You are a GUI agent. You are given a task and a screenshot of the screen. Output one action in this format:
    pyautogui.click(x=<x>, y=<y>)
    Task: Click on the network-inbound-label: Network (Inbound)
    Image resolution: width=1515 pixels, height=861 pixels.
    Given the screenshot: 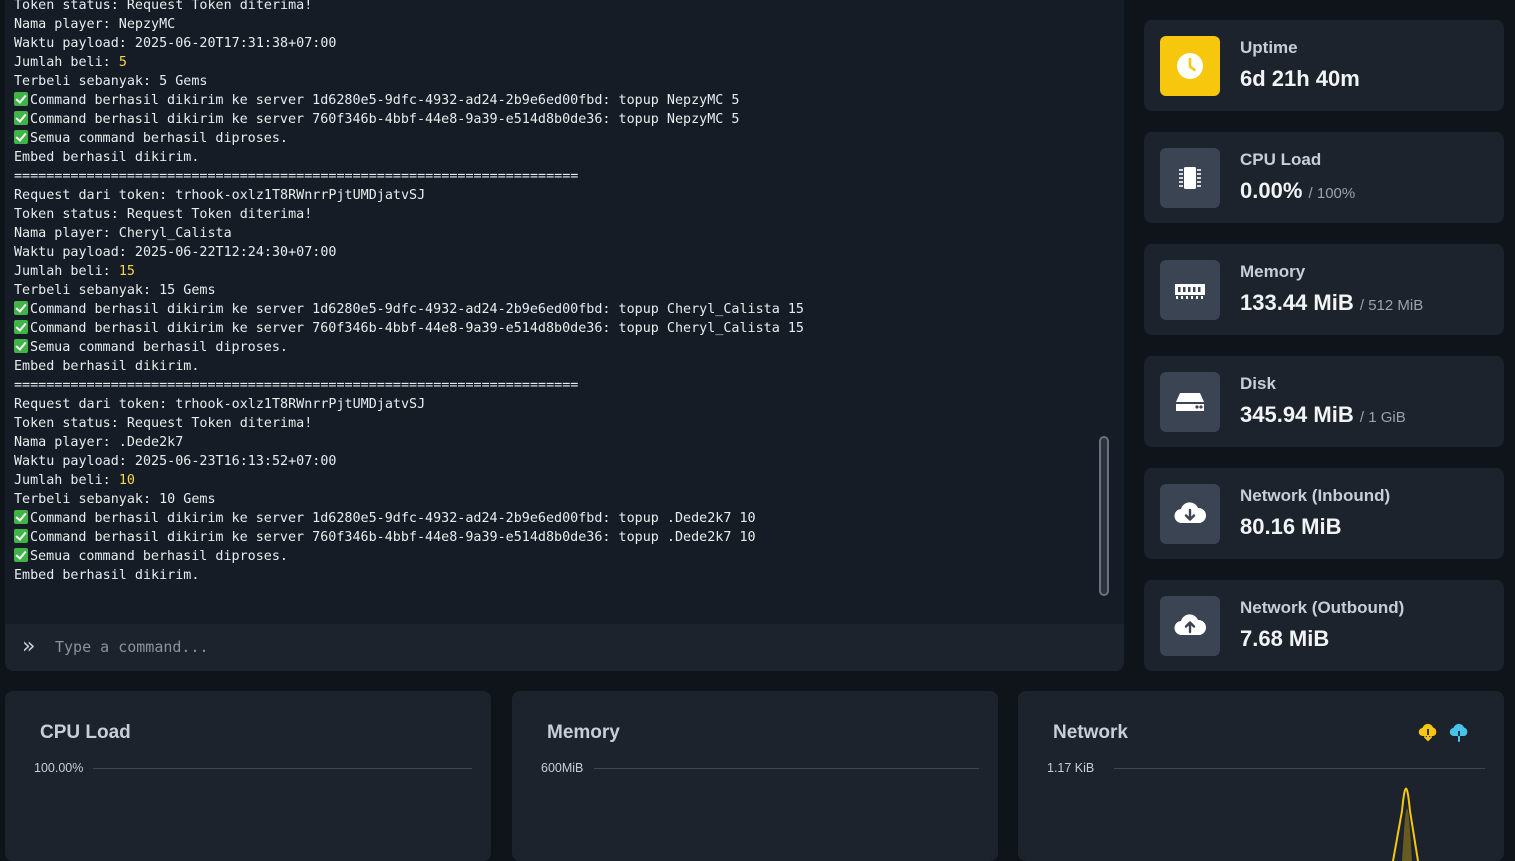 What is the action you would take?
    pyautogui.click(x=1315, y=496)
    